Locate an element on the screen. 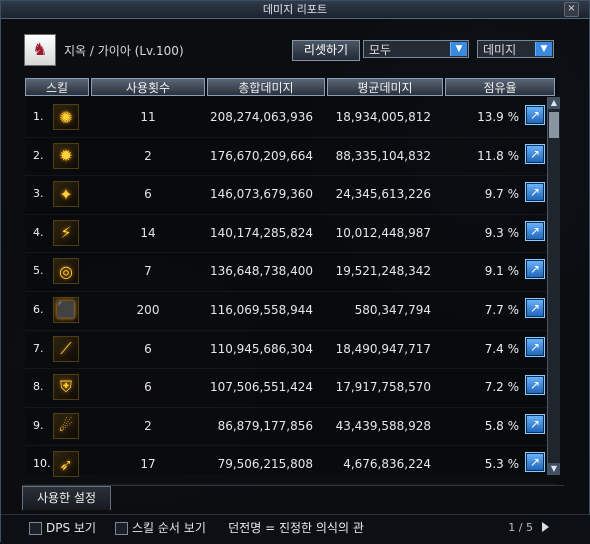  scroll-up-icon: ▲ is located at coordinates (554, 103).